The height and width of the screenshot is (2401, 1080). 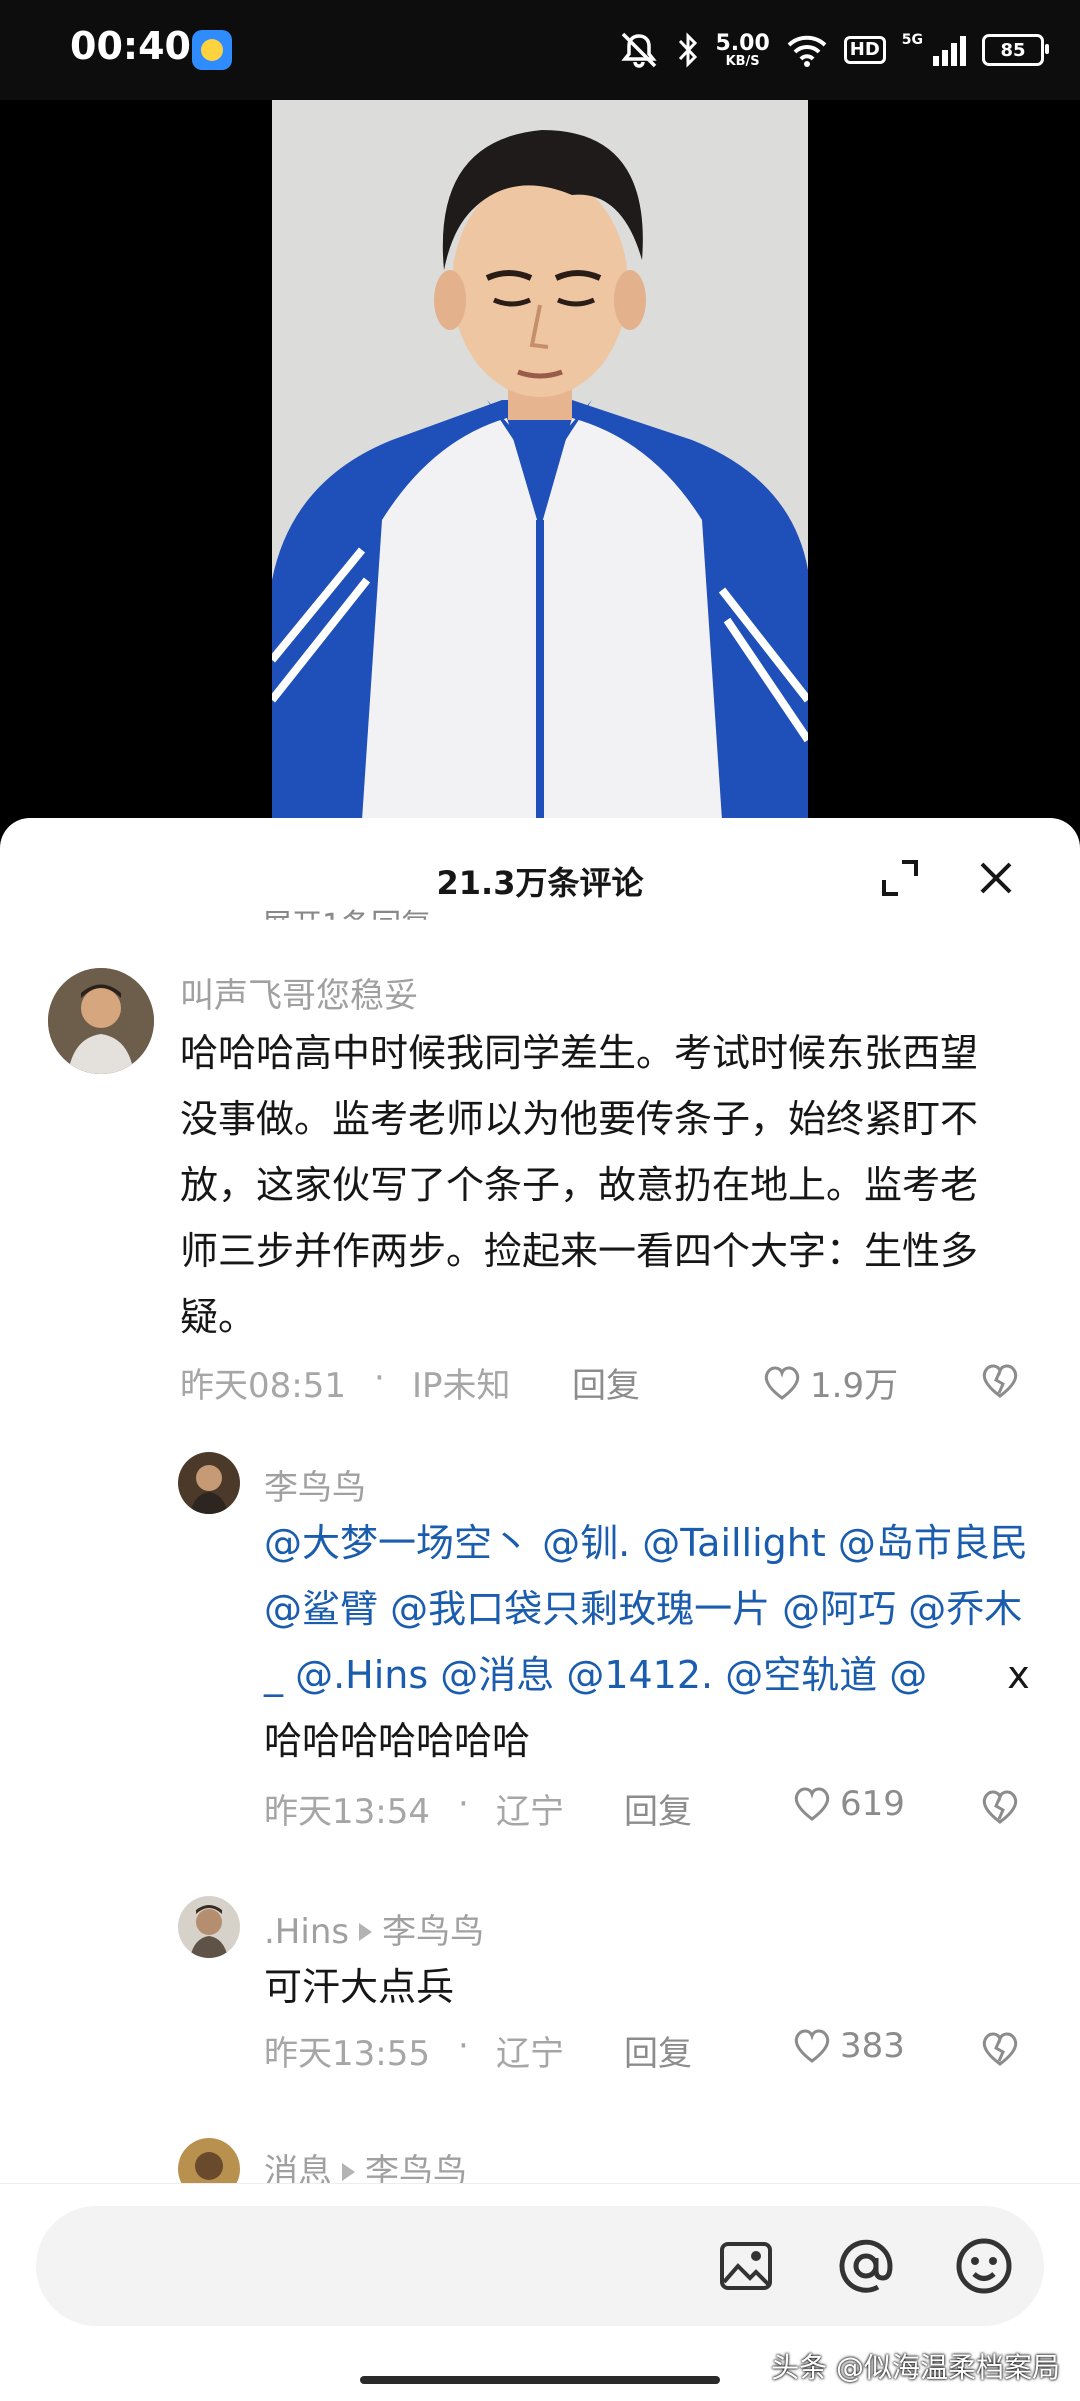 What do you see at coordinates (315, 1484) in the screenshot?
I see `comment-username: 李鸟鸟` at bounding box center [315, 1484].